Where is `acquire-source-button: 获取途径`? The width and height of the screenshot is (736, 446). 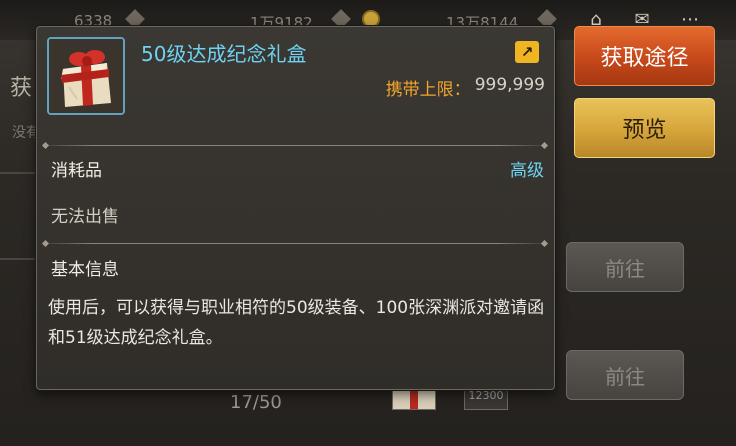
acquire-source-button: 获取途径 is located at coordinates (644, 56).